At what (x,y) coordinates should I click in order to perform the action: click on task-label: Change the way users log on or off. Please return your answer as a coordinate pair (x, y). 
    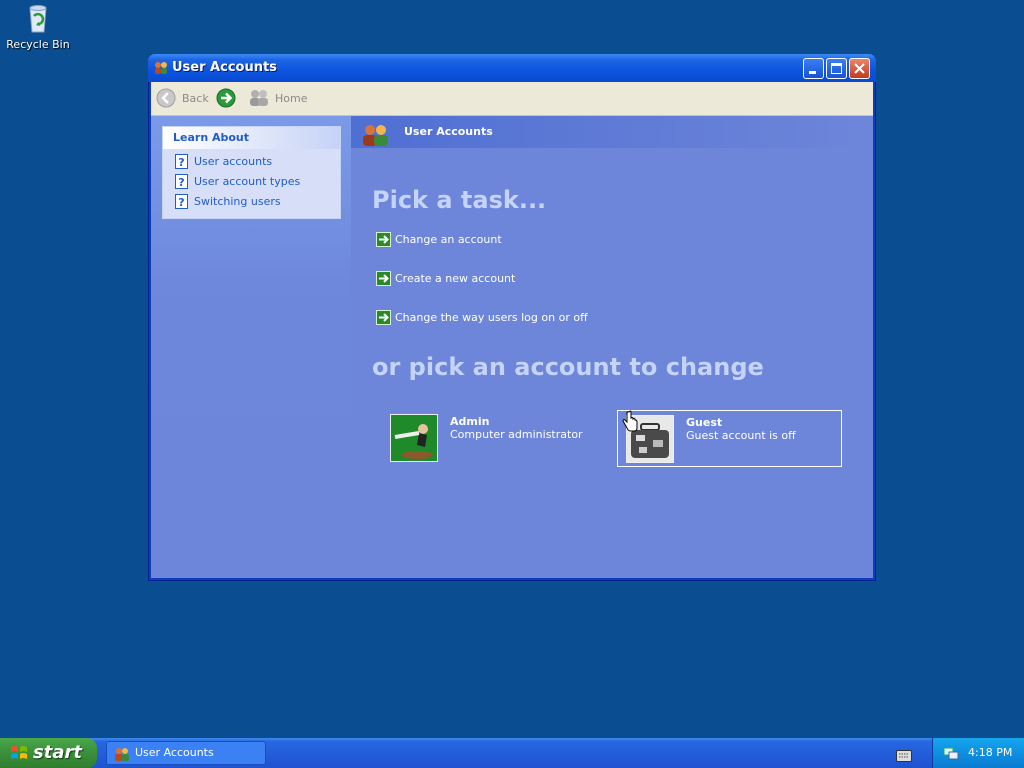
    Looking at the image, I should click on (491, 317).